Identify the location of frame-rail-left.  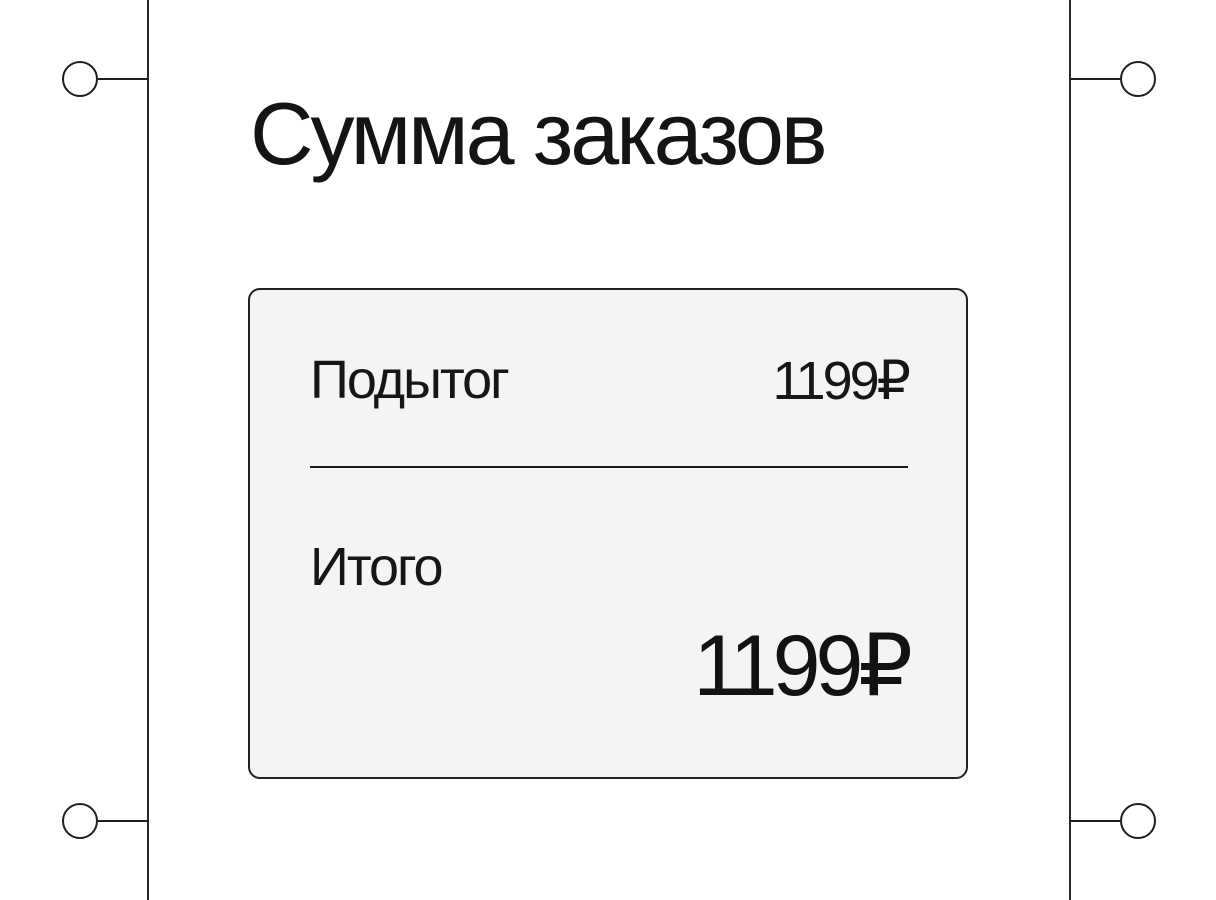
(148, 450).